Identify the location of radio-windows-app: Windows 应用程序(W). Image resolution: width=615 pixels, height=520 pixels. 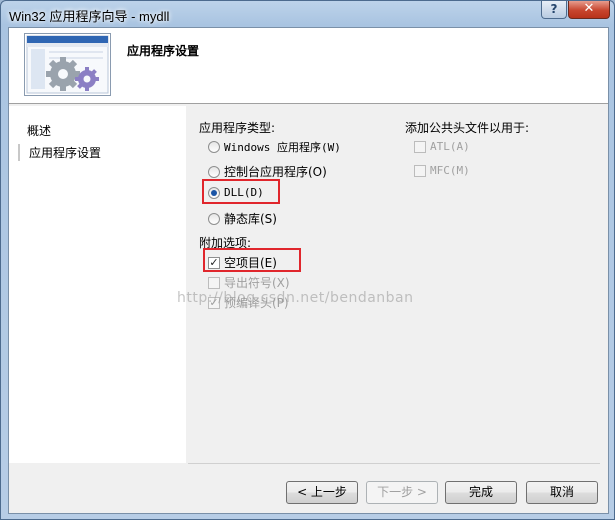
(274, 147).